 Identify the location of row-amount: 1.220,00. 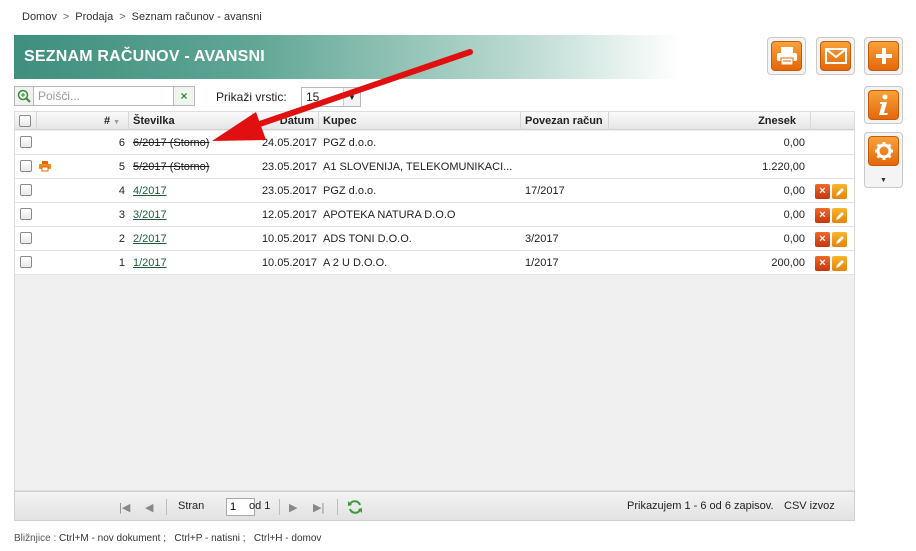
(783, 167).